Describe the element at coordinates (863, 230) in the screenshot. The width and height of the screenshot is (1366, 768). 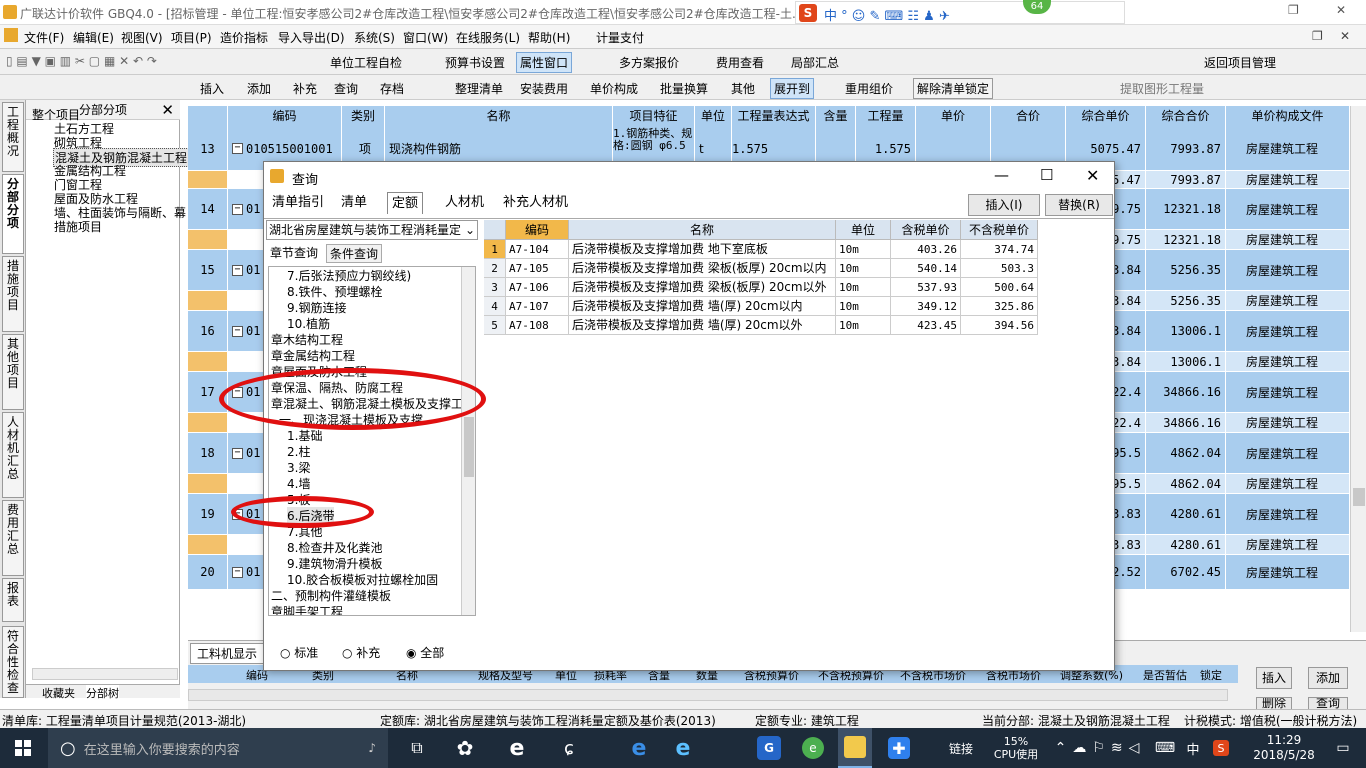
I see `result-header-unit: 单位` at that location.